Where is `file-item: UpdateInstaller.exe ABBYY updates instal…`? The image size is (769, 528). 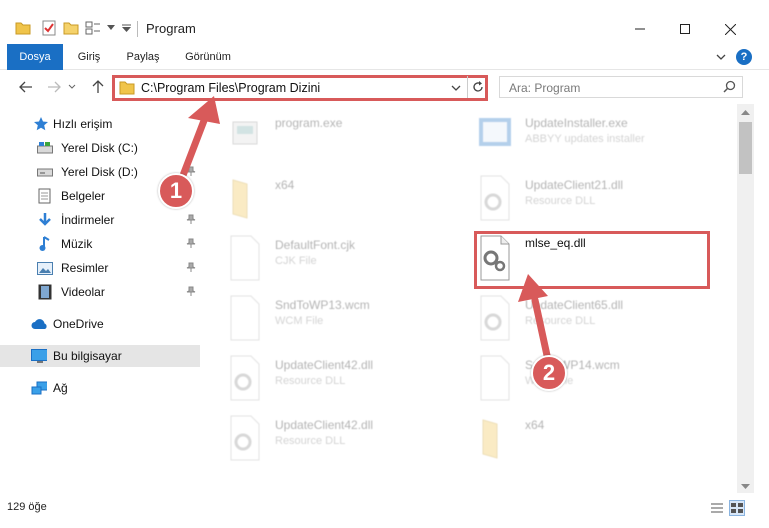 file-item: UpdateInstaller.exe ABBYY updates instal… is located at coordinates (580, 137).